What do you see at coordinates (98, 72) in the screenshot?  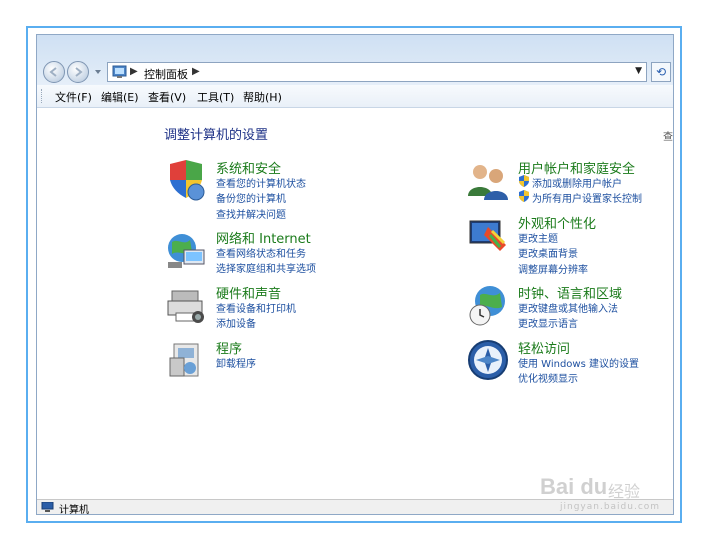 I see `history-dropdown-icon` at bounding box center [98, 72].